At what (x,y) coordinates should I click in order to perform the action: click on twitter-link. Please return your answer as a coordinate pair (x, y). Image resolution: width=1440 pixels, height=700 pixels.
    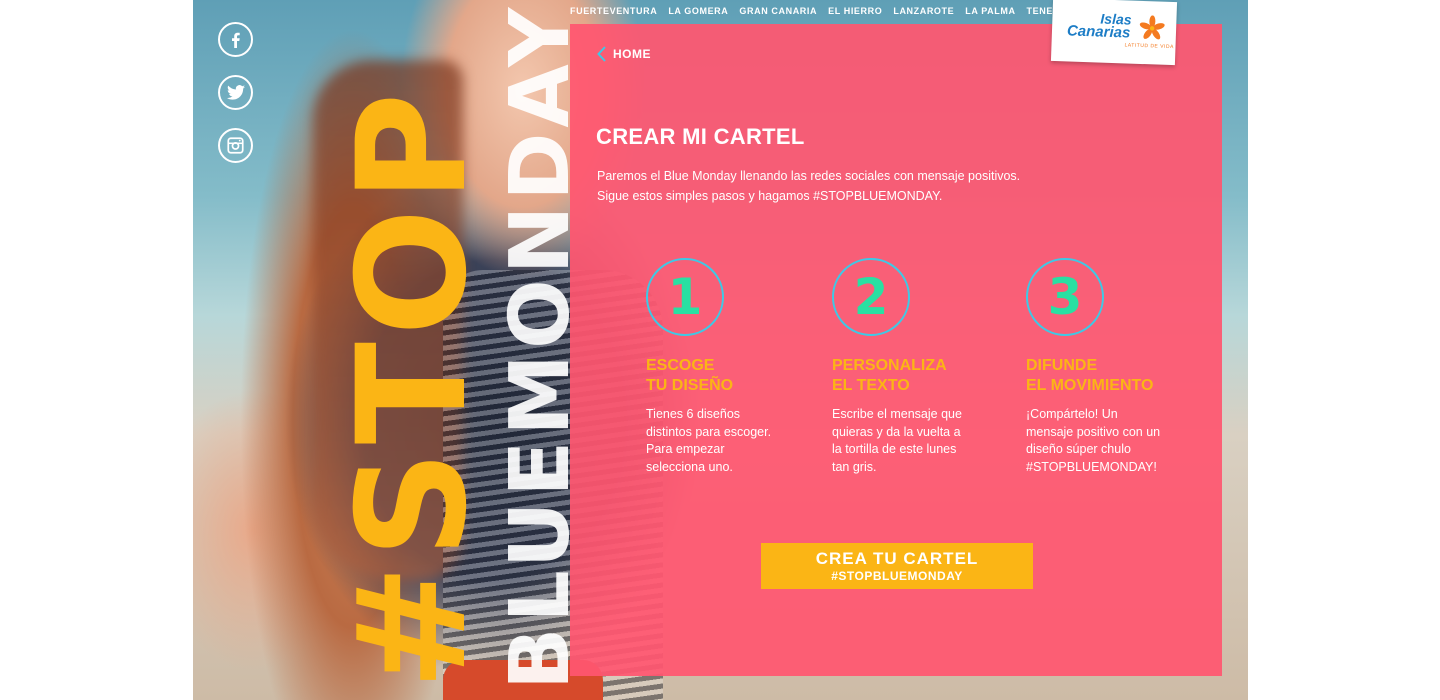
    Looking at the image, I should click on (235, 92).